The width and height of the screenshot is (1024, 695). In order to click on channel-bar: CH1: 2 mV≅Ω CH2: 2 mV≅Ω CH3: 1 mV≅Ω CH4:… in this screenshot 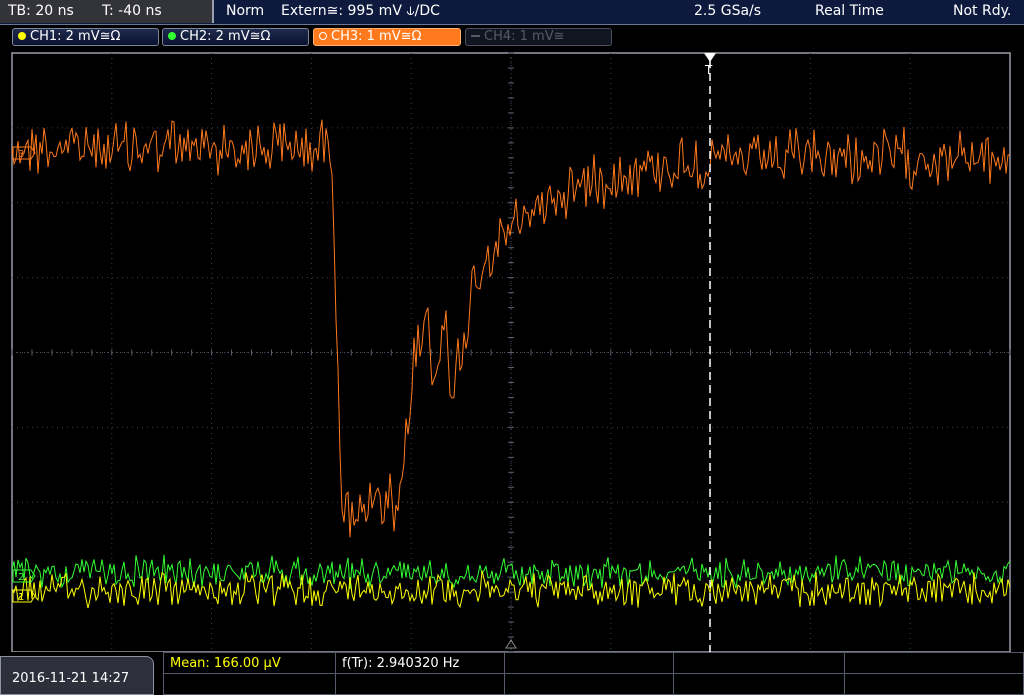, I will do `click(512, 37)`.